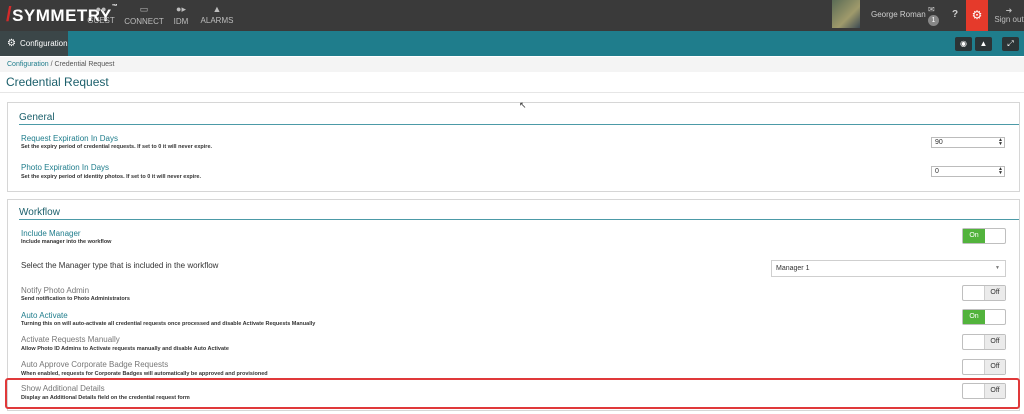 This screenshot has height=414, width=1024. Describe the element at coordinates (144, 9) in the screenshot. I see `card-icon: ▭` at that location.